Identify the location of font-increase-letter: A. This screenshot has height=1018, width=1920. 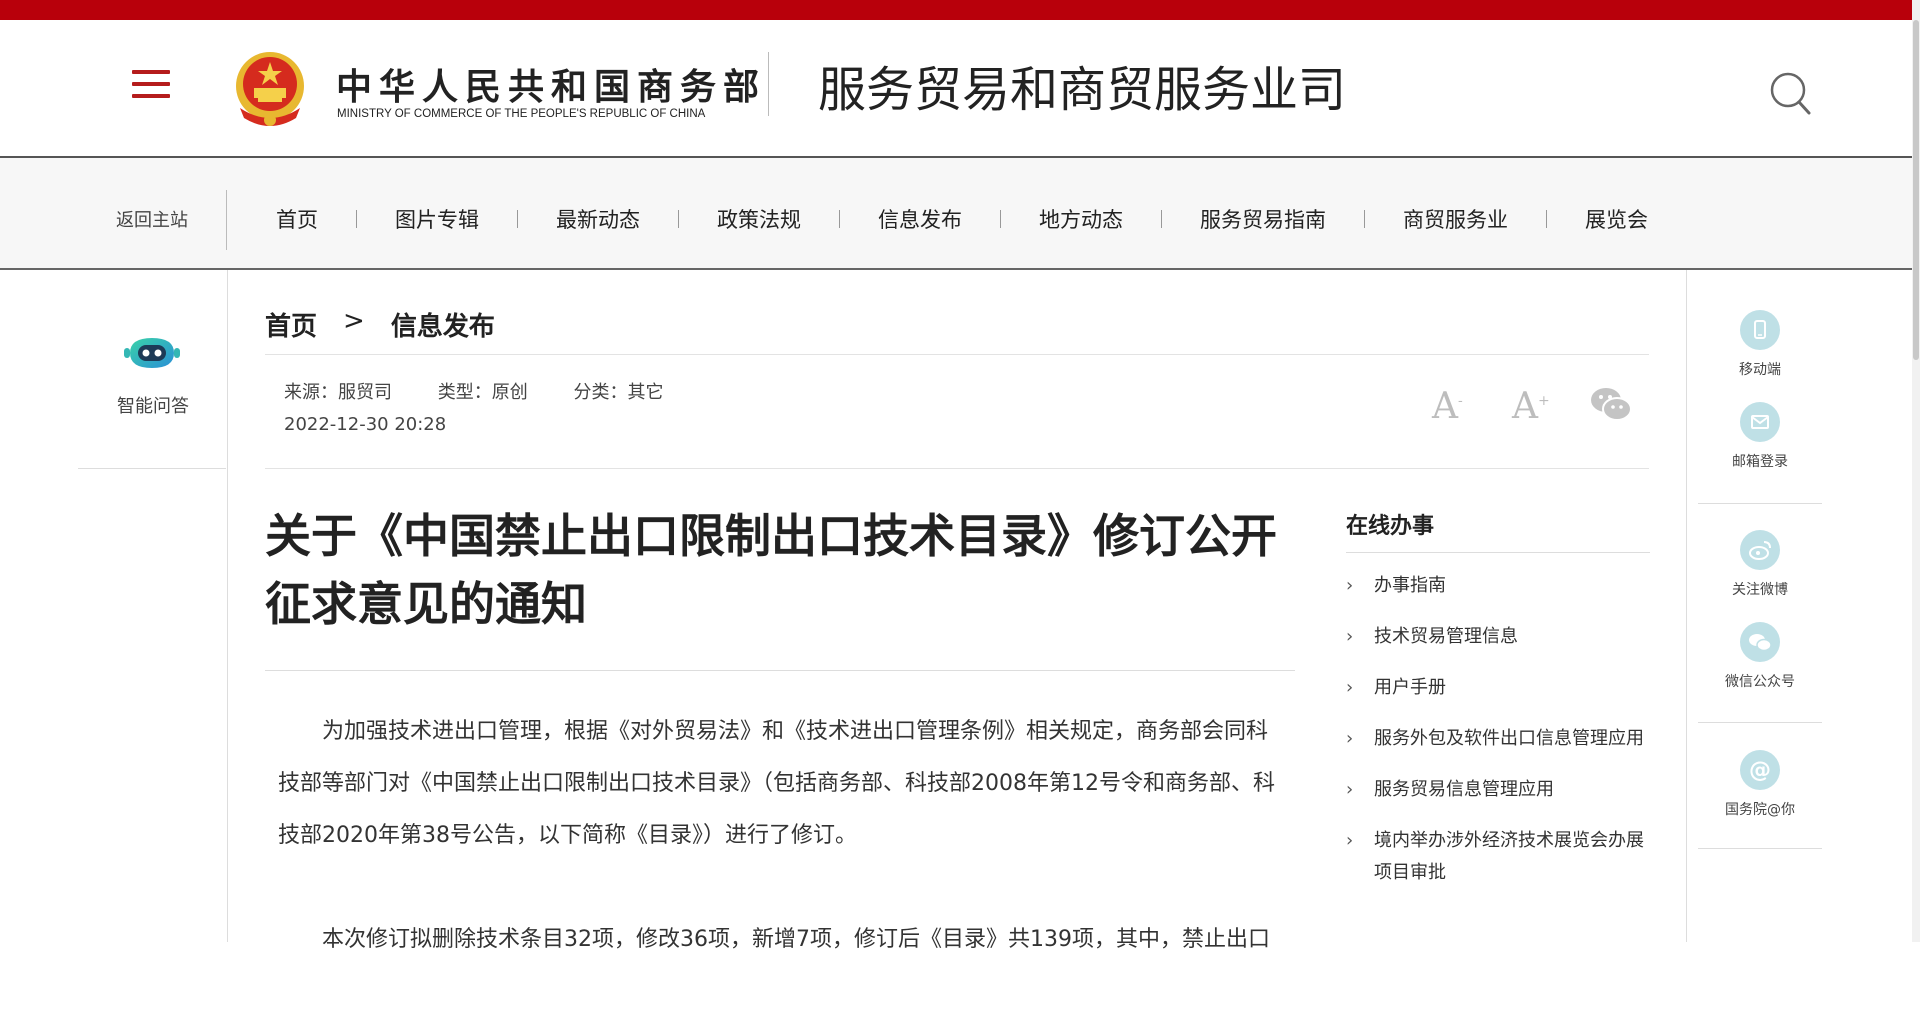
(1525, 406).